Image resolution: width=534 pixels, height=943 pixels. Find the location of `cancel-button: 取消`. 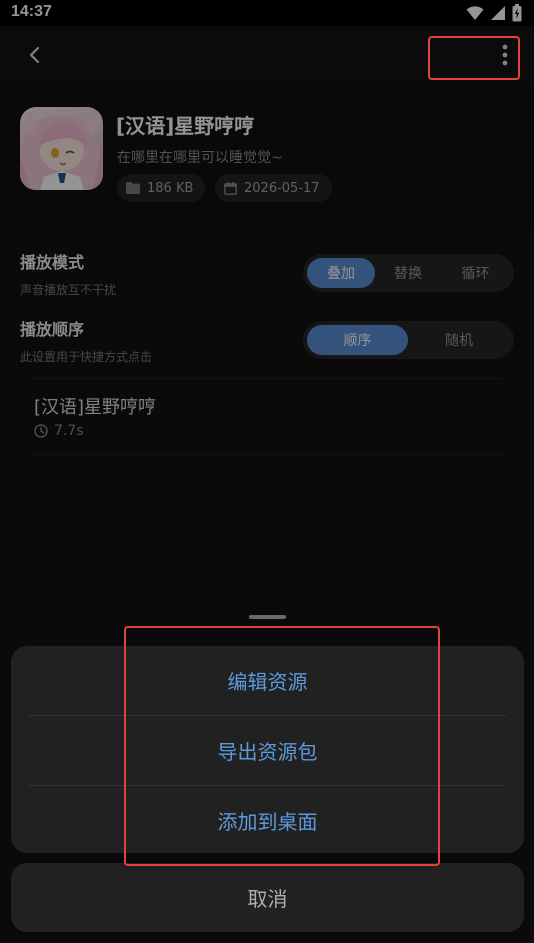

cancel-button: 取消 is located at coordinates (267, 897).